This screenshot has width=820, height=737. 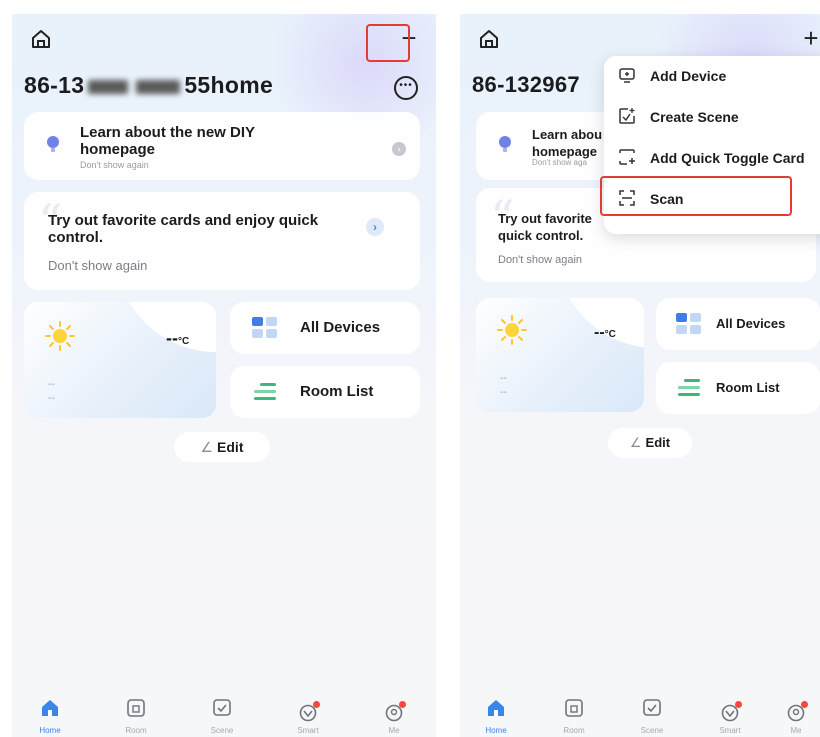 What do you see at coordinates (627, 157) in the screenshot?
I see `quick-toggle-icon` at bounding box center [627, 157].